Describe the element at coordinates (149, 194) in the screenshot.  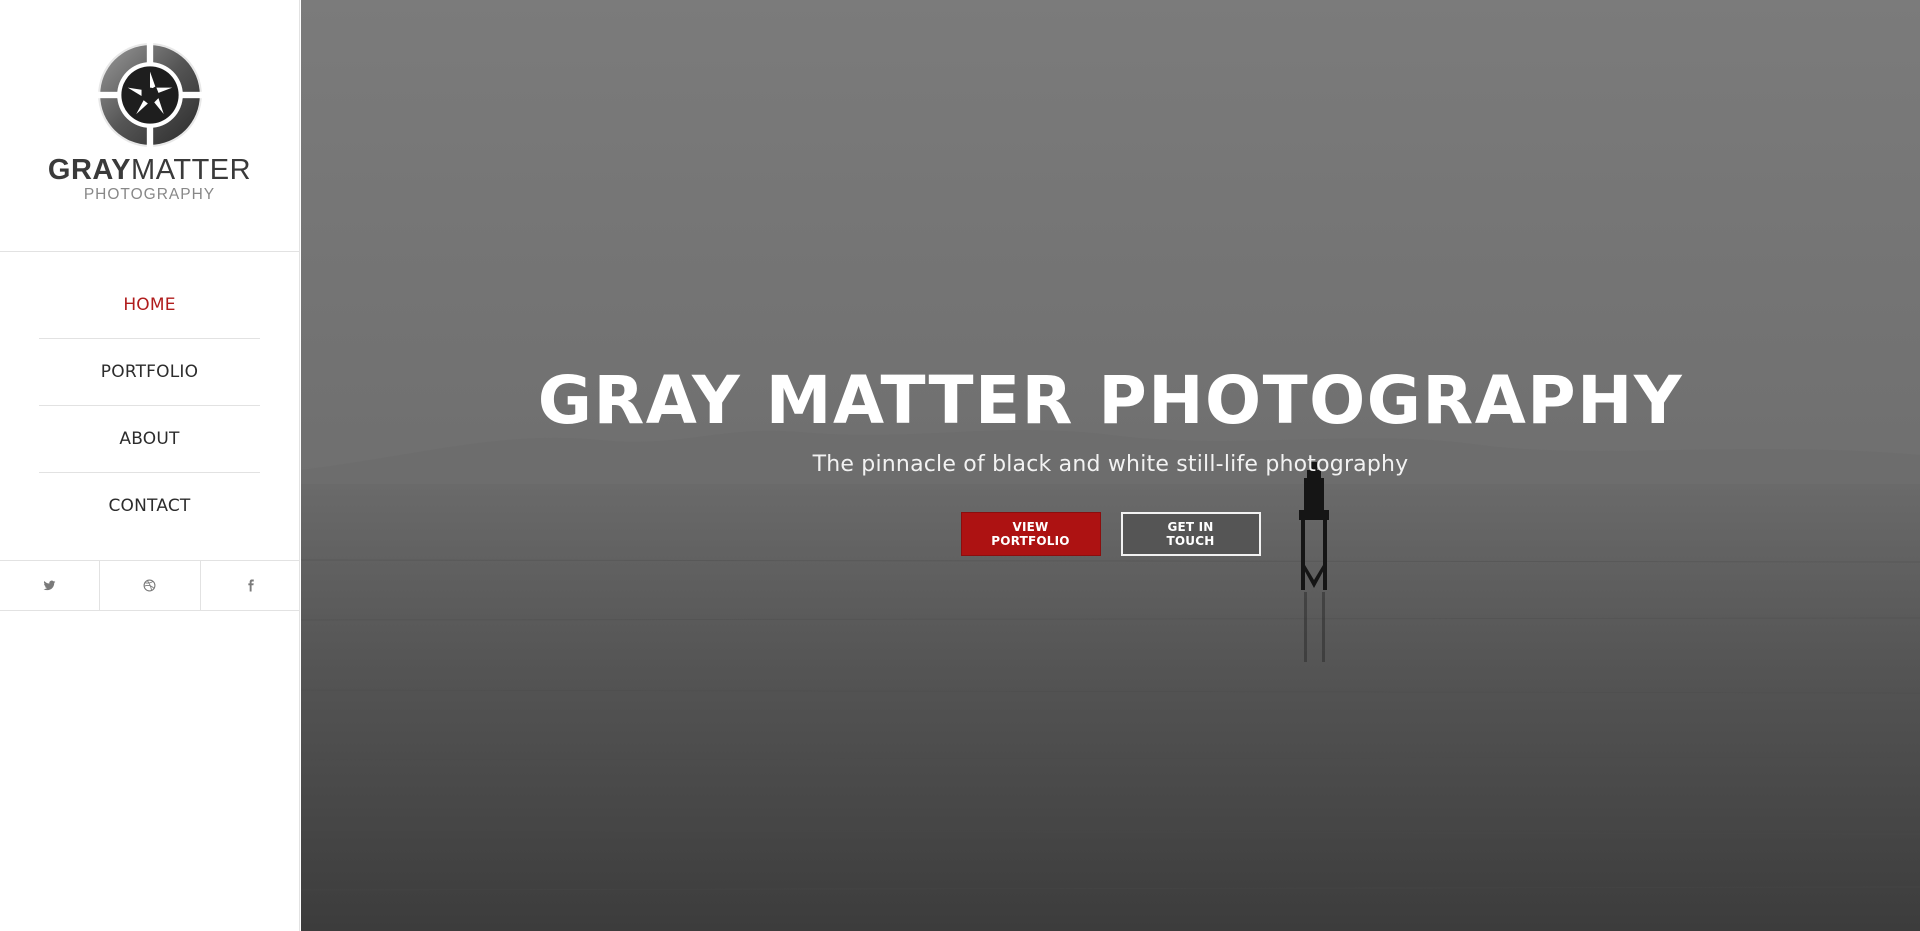
I see `logo-tagline: PHOTOGRAPHY` at that location.